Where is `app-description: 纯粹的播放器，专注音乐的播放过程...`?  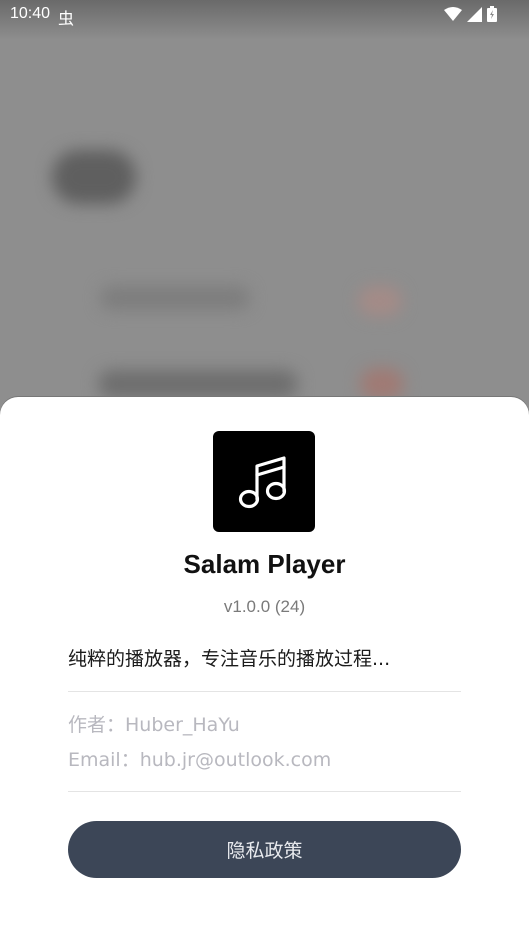
app-description: 纯粹的播放器，专注音乐的播放过程... is located at coordinates (229, 659).